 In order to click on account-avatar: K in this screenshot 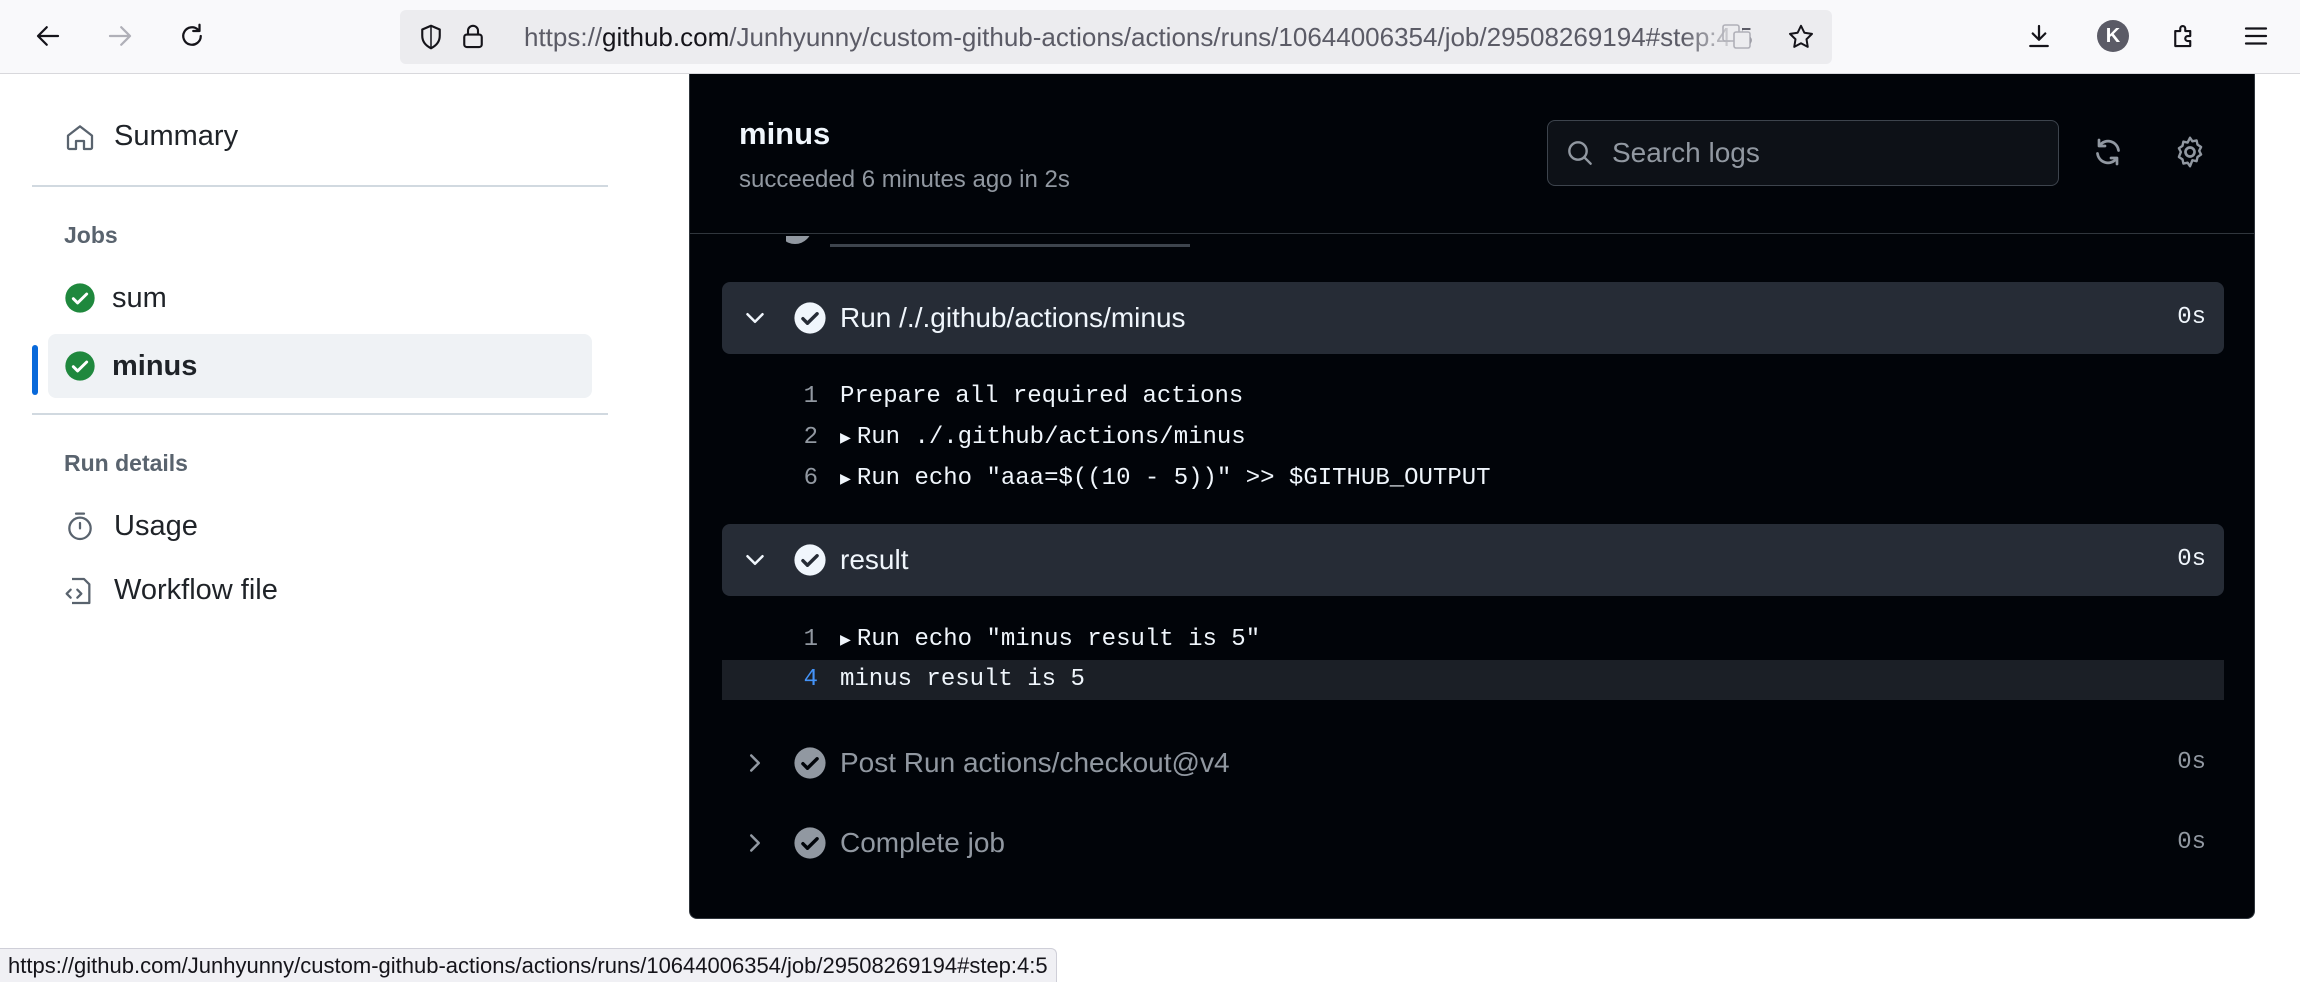, I will do `click(2113, 36)`.